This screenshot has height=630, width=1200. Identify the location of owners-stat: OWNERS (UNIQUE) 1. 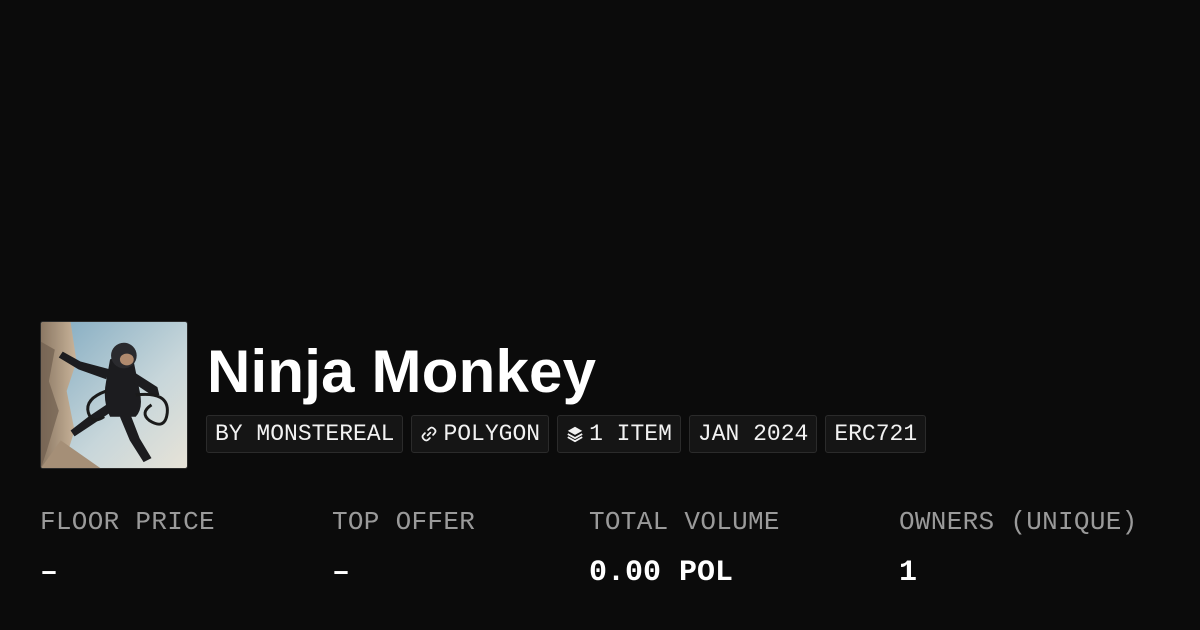
(1018, 548).